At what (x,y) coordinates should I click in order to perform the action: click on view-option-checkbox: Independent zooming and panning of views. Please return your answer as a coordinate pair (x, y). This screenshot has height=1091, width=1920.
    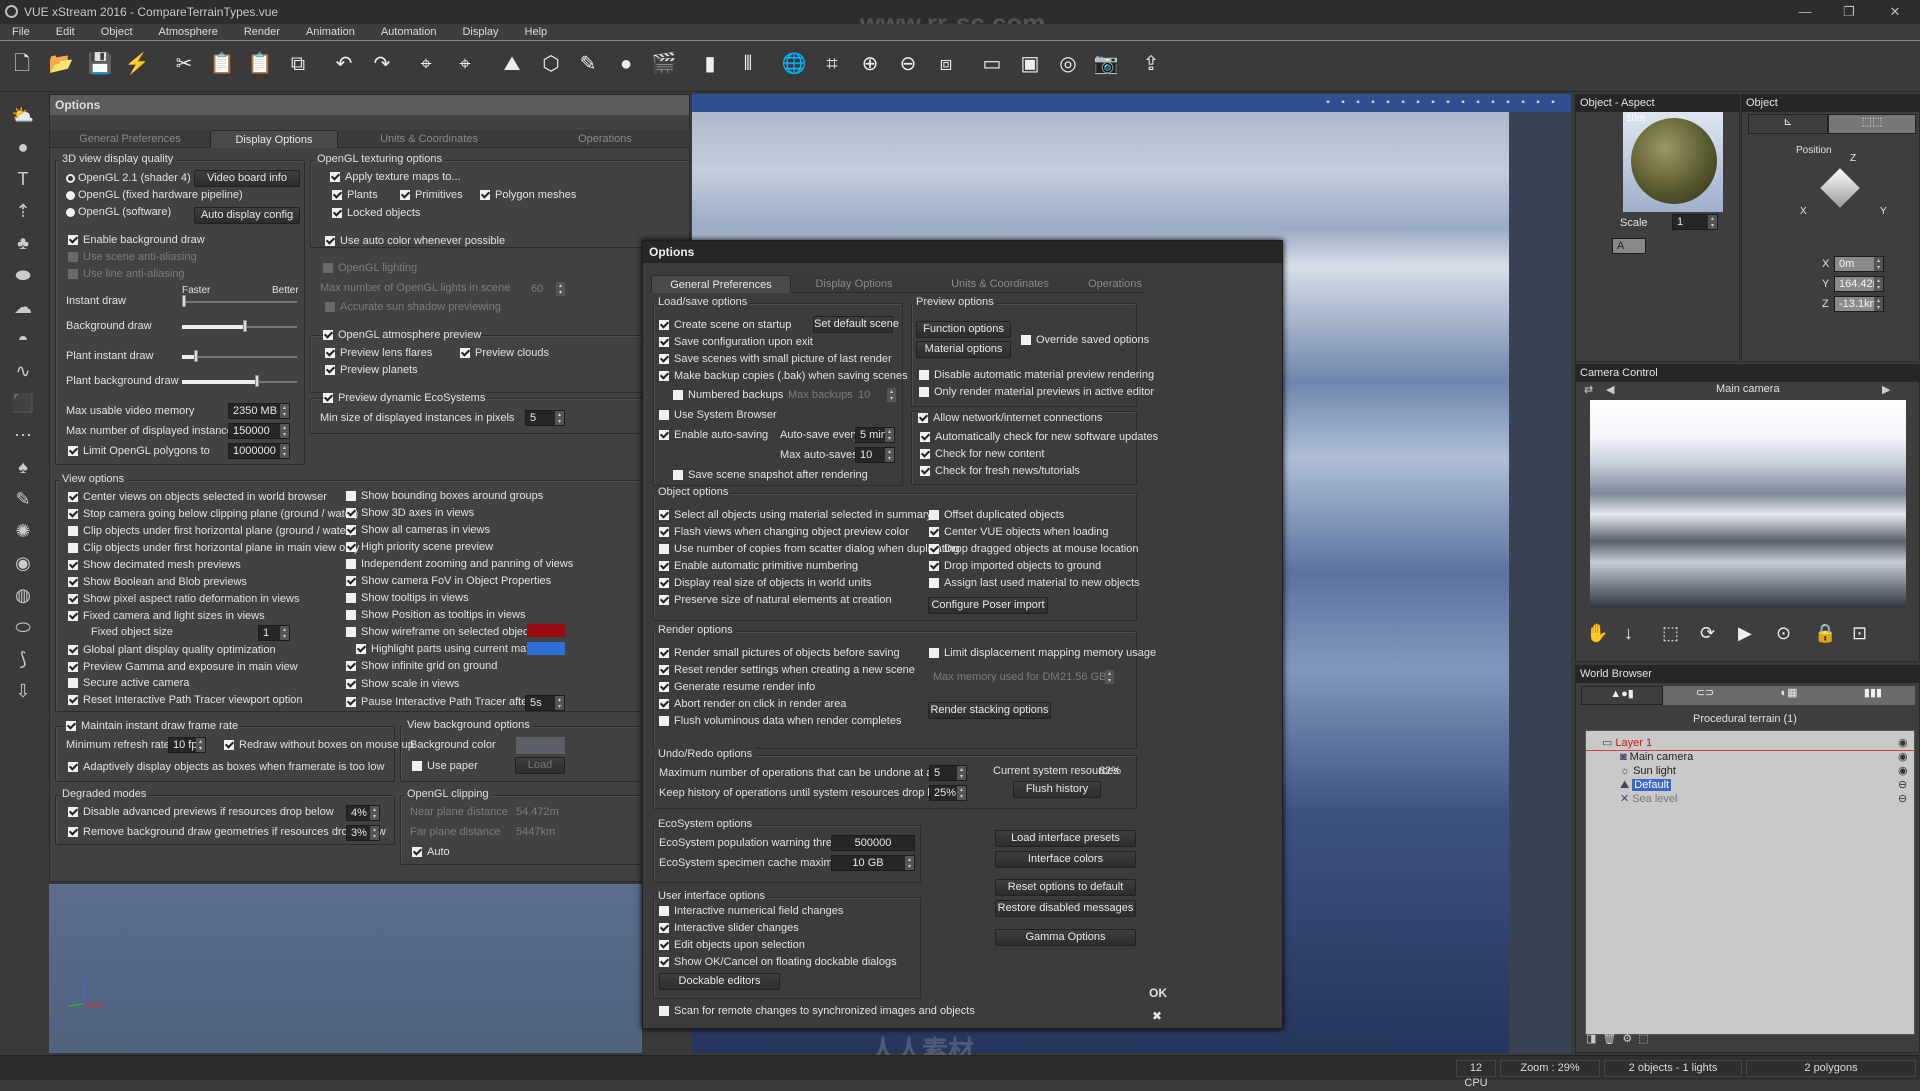
    Looking at the image, I should click on (459, 564).